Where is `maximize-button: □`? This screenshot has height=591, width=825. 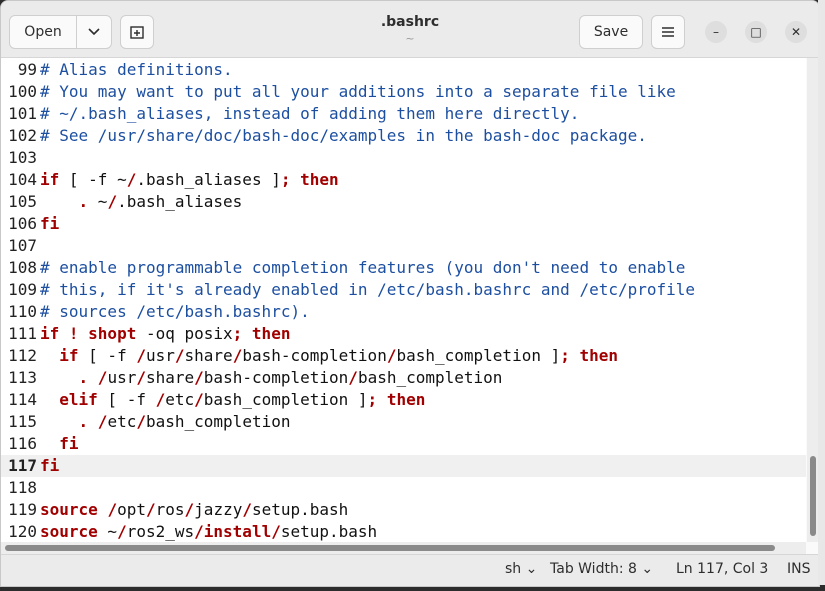 maximize-button: □ is located at coordinates (756, 32).